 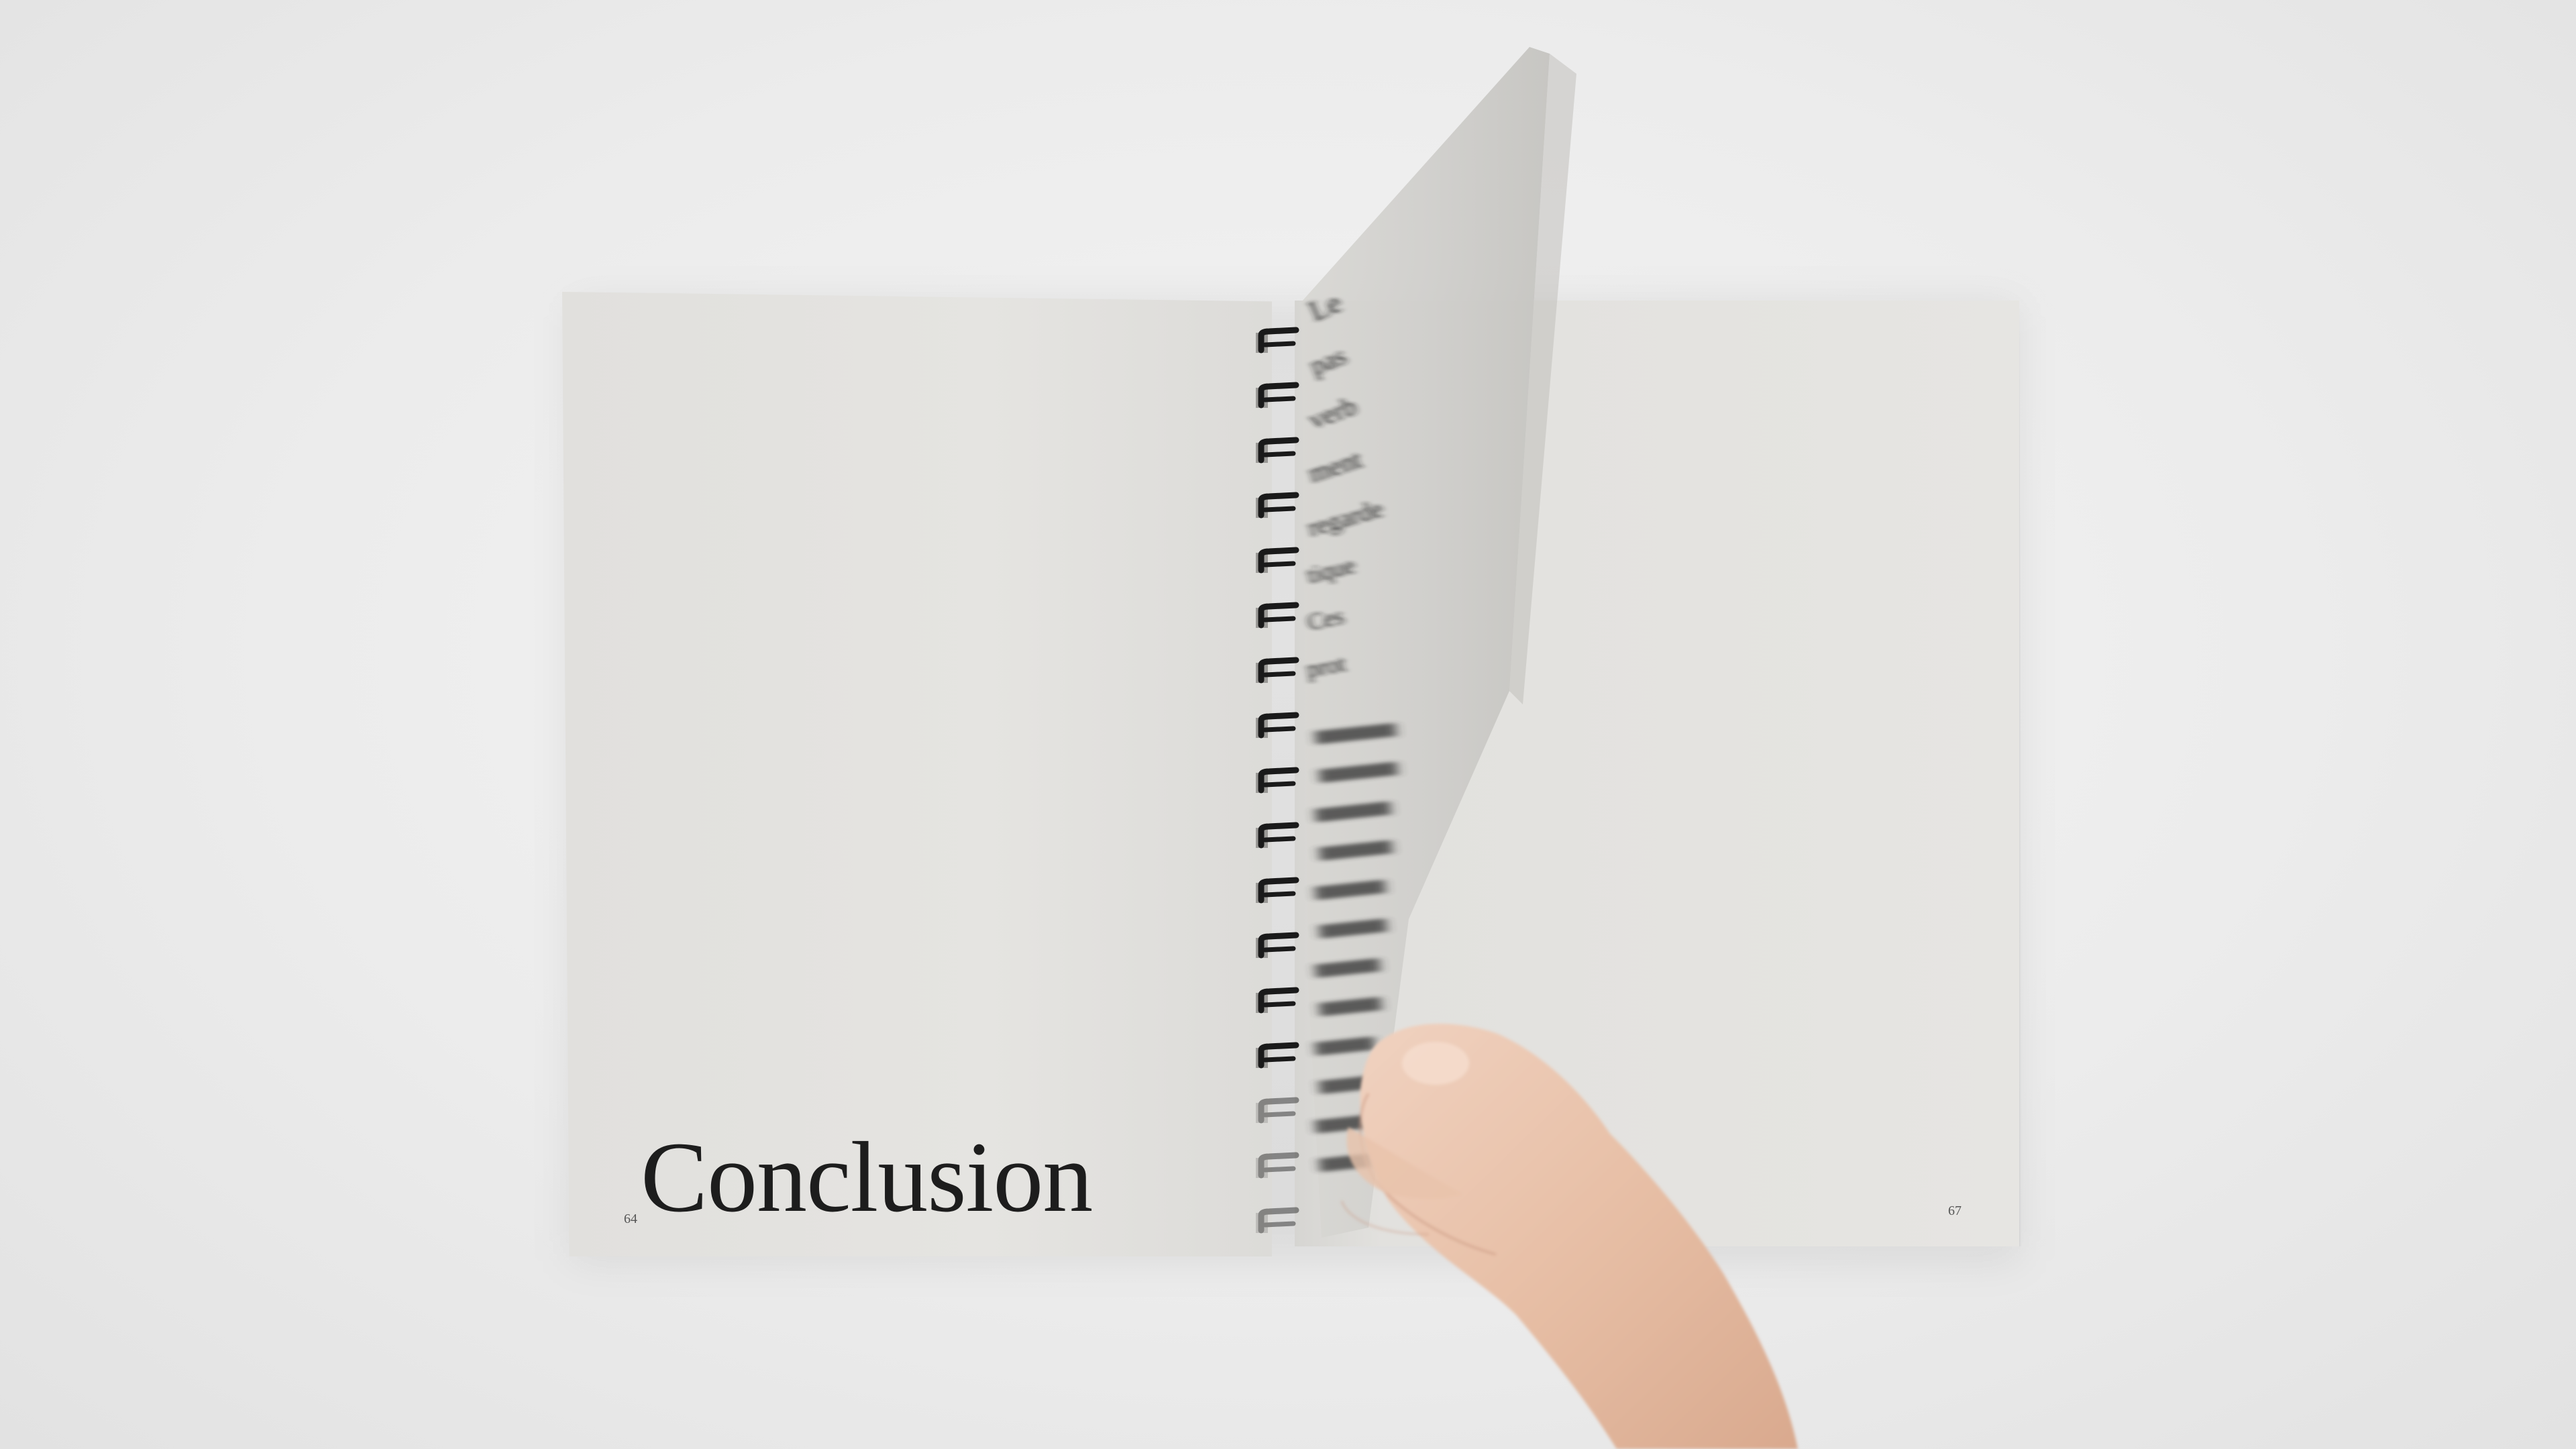 What do you see at coordinates (630, 1219) in the screenshot?
I see `left-page-number: 64` at bounding box center [630, 1219].